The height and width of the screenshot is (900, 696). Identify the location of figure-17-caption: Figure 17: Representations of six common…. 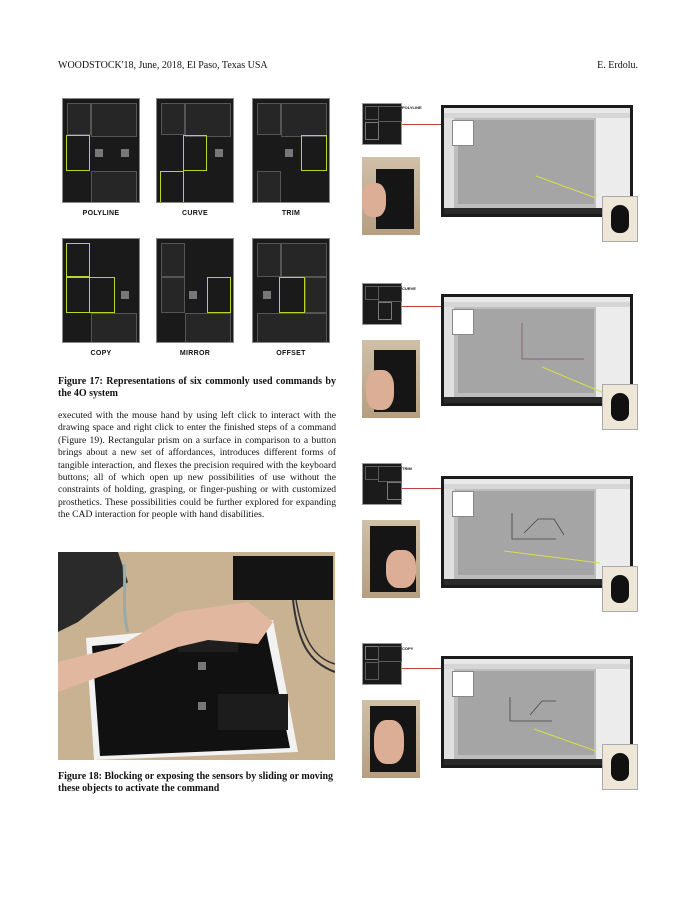
(197, 387).